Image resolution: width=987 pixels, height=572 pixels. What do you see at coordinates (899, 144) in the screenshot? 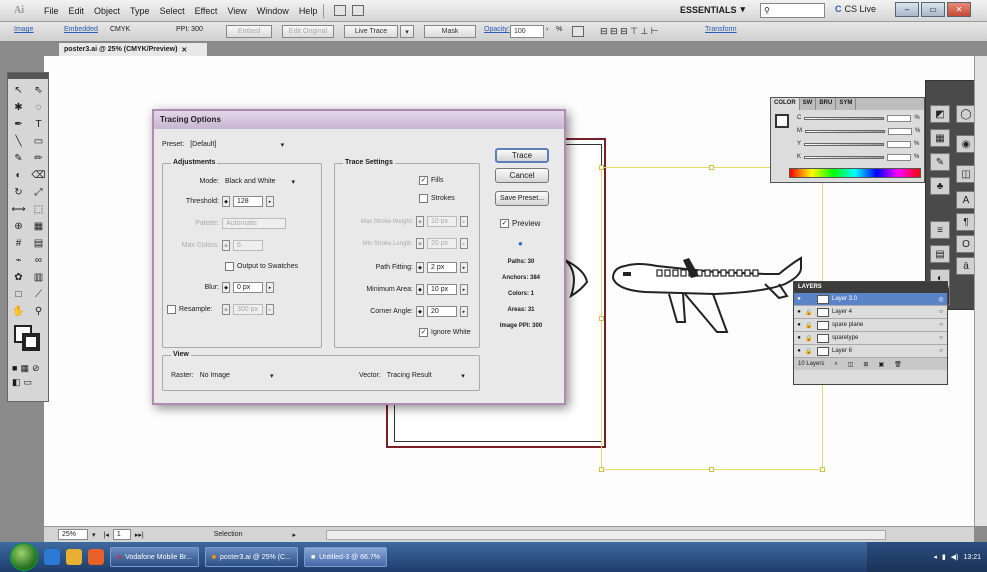
I see `yellow-input` at bounding box center [899, 144].